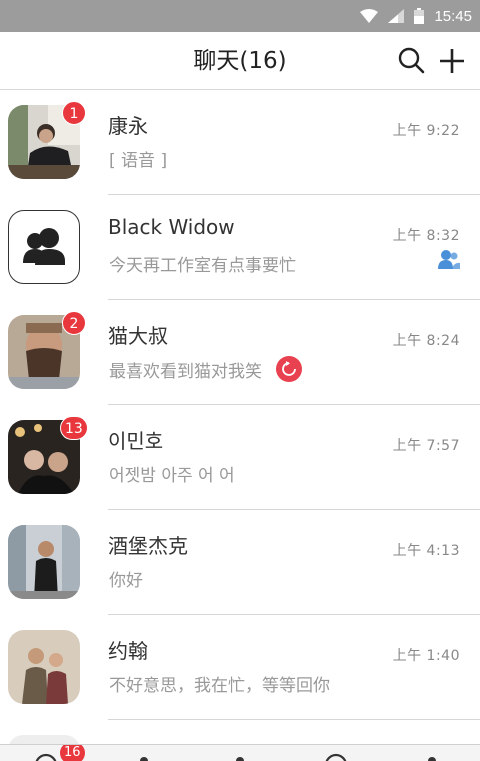 The height and width of the screenshot is (761, 480). Describe the element at coordinates (185, 371) in the screenshot. I see `message-text: 最喜欢看到猫对我笑` at that location.